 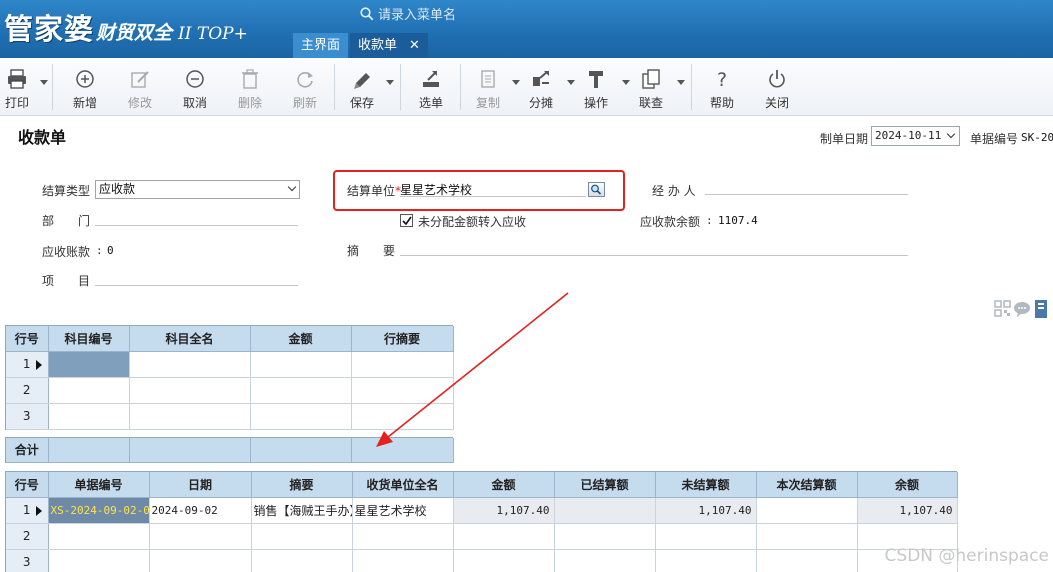 I want to click on project-field, so click(x=196, y=285).